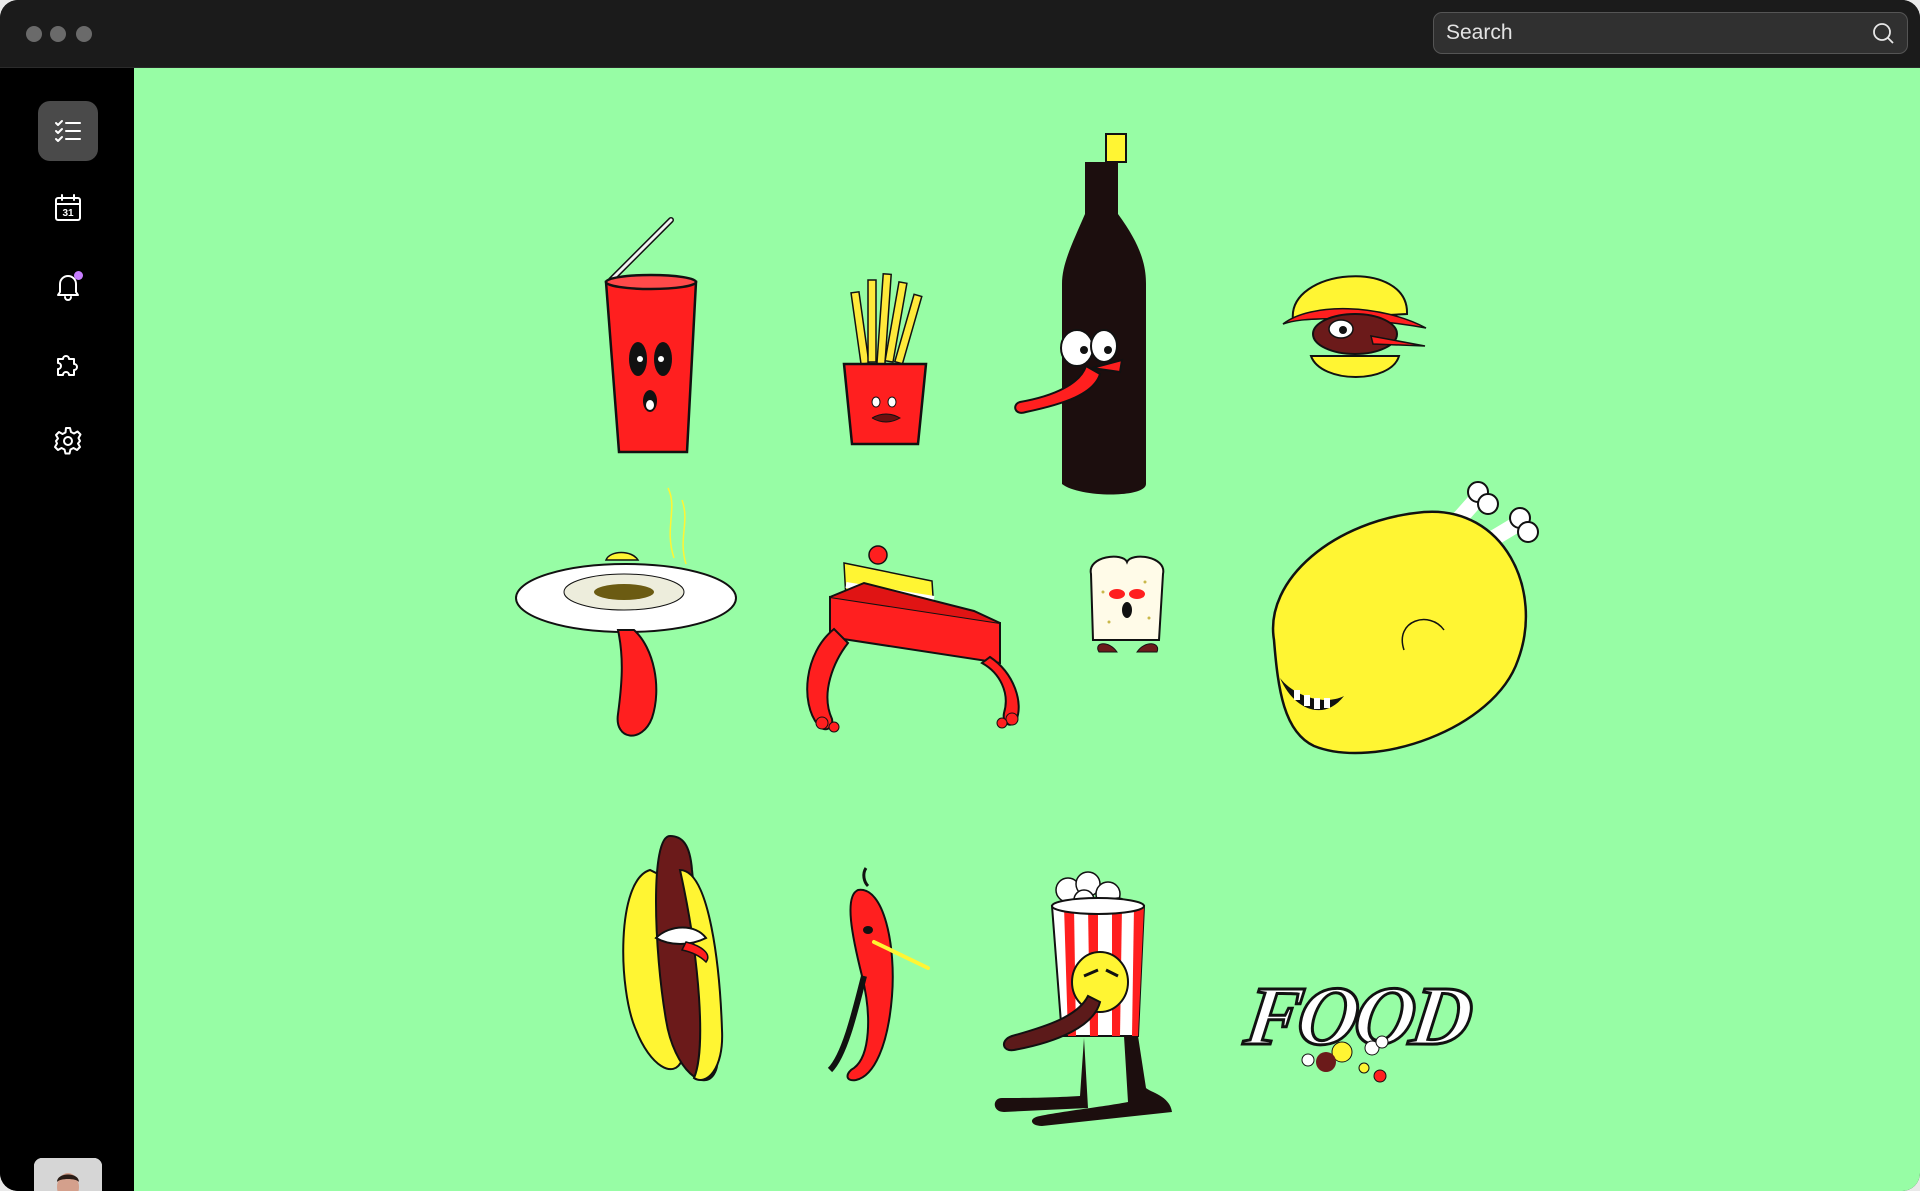 Image resolution: width=1920 pixels, height=1191 pixels. Describe the element at coordinates (1651, 33) in the screenshot. I see `search-input` at that location.